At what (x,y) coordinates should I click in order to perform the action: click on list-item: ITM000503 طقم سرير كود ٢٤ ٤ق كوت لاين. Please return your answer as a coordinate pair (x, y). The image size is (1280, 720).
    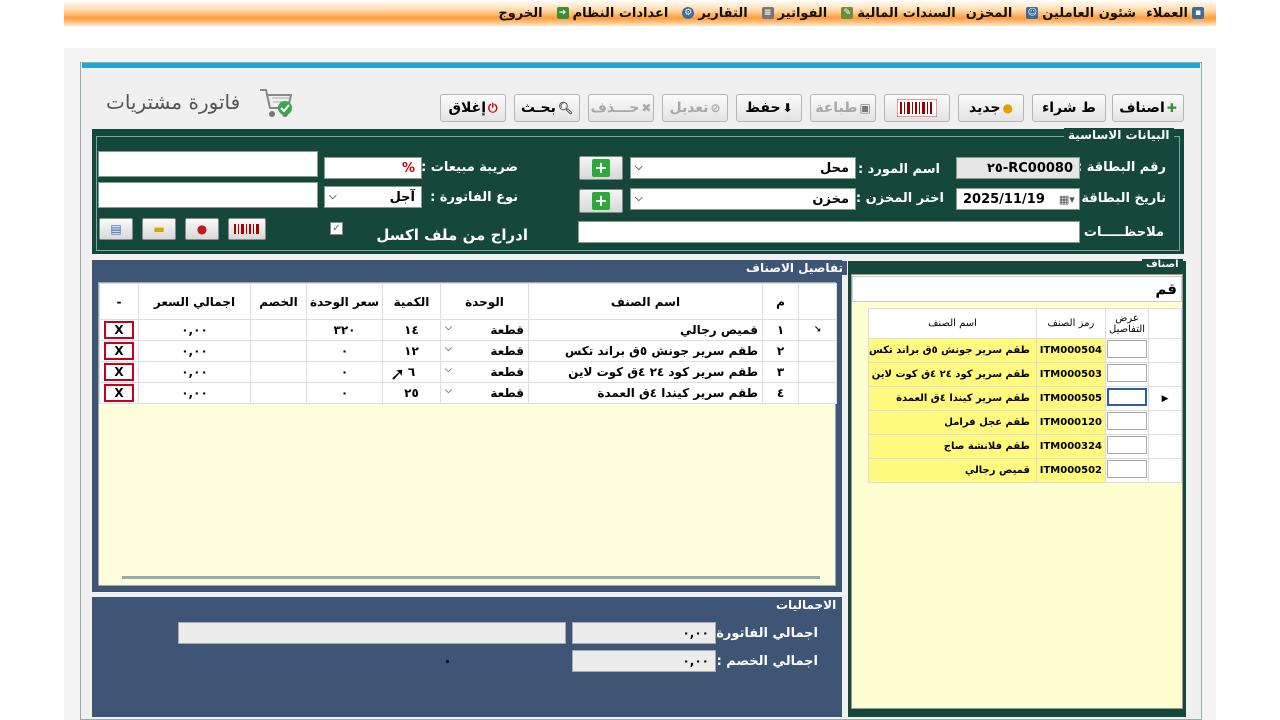
    Looking at the image, I should click on (1025, 374).